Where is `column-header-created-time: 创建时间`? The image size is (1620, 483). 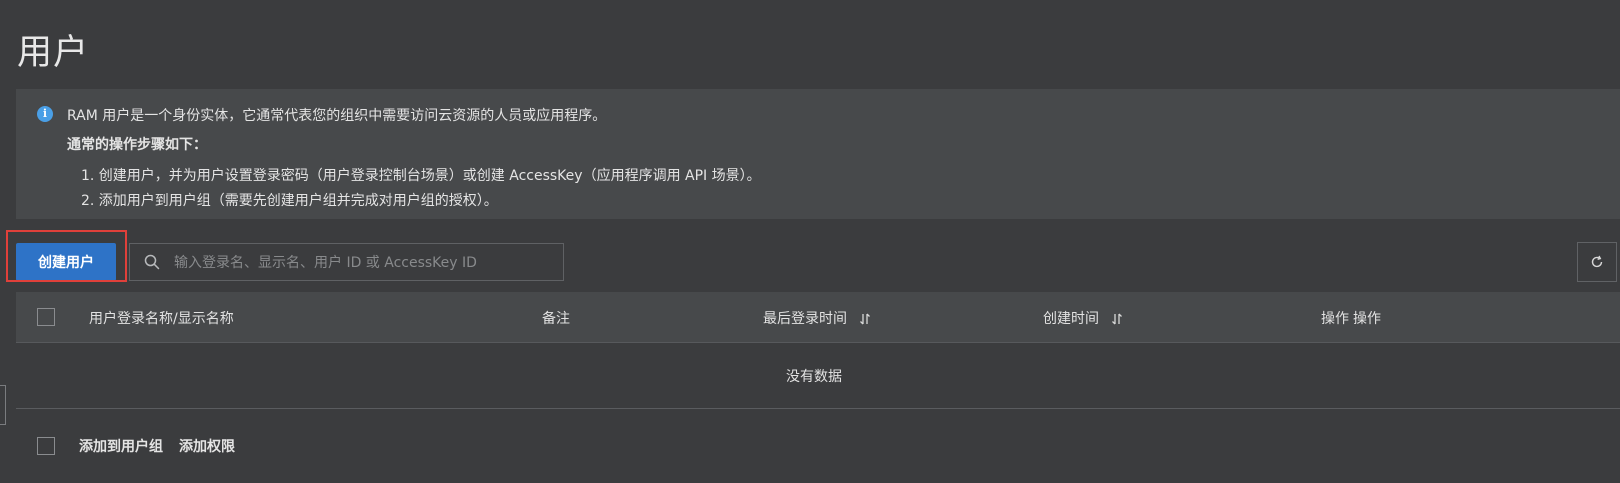 column-header-created-time: 创建时间 is located at coordinates (1083, 318).